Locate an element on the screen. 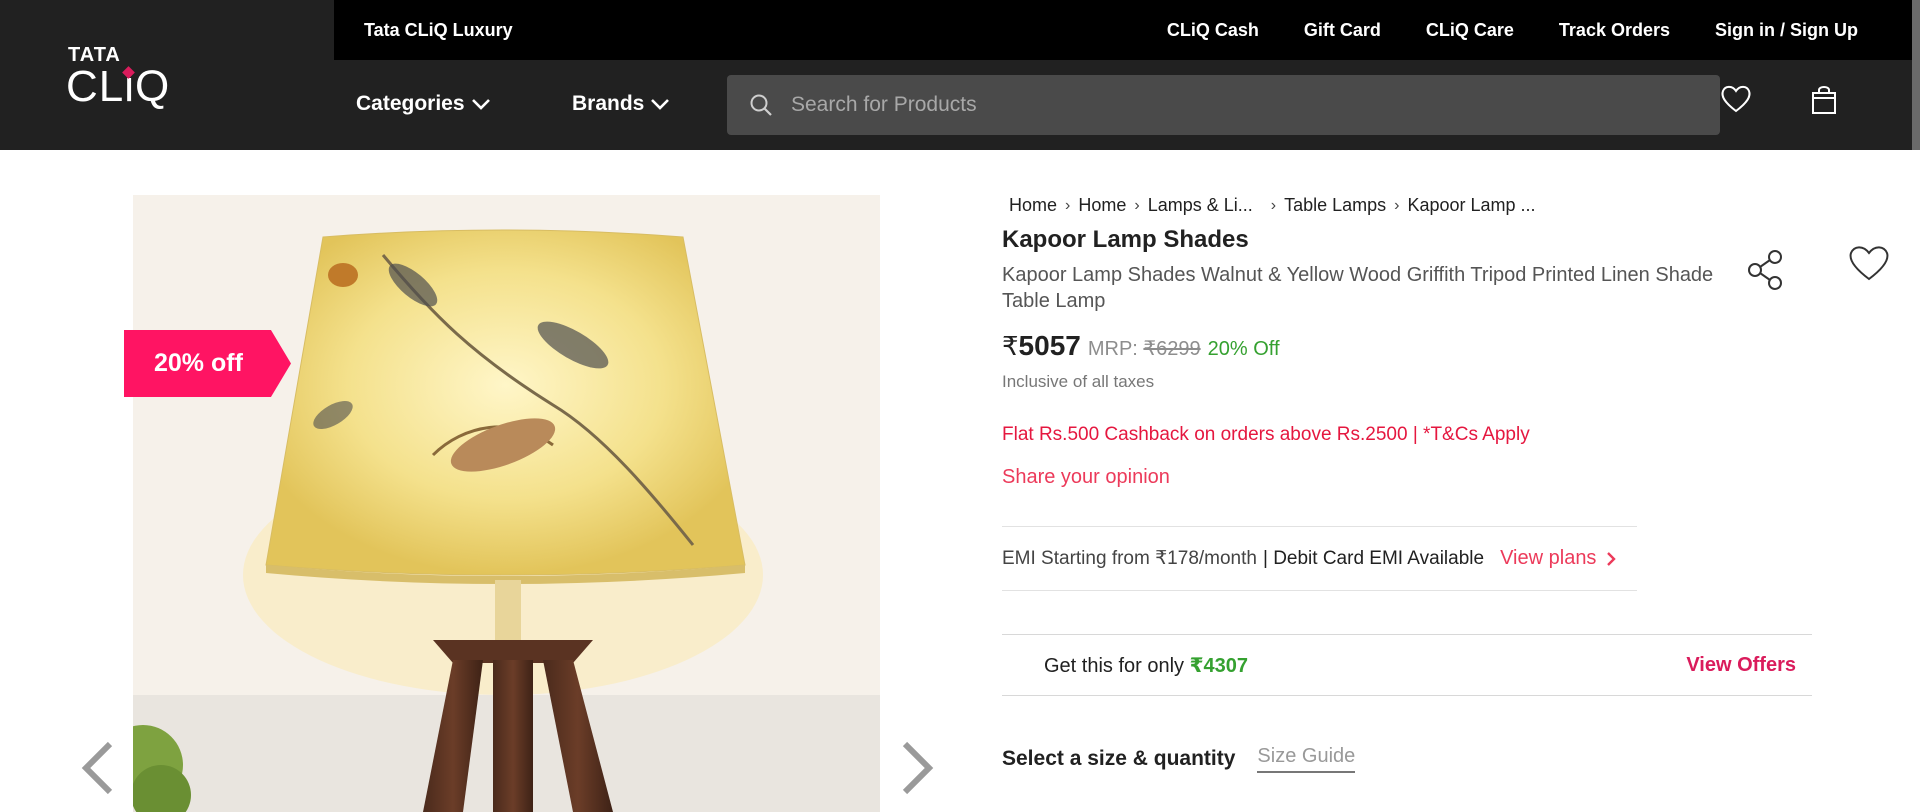 Image resolution: width=1920 pixels, height=812 pixels. track-orders-link: Track Orders is located at coordinates (1614, 30).